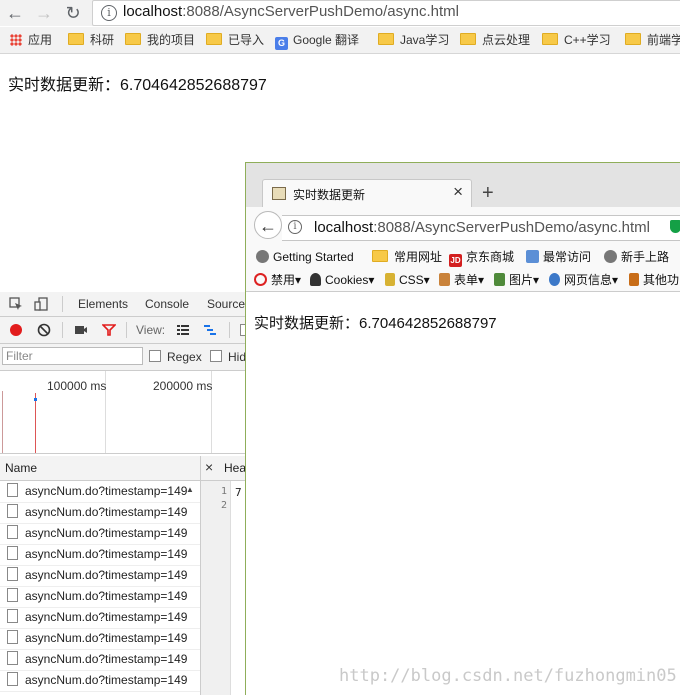 This screenshot has height=695, width=680. What do you see at coordinates (305, 257) in the screenshot?
I see `bookmark-getting-started: Getting Started` at bounding box center [305, 257].